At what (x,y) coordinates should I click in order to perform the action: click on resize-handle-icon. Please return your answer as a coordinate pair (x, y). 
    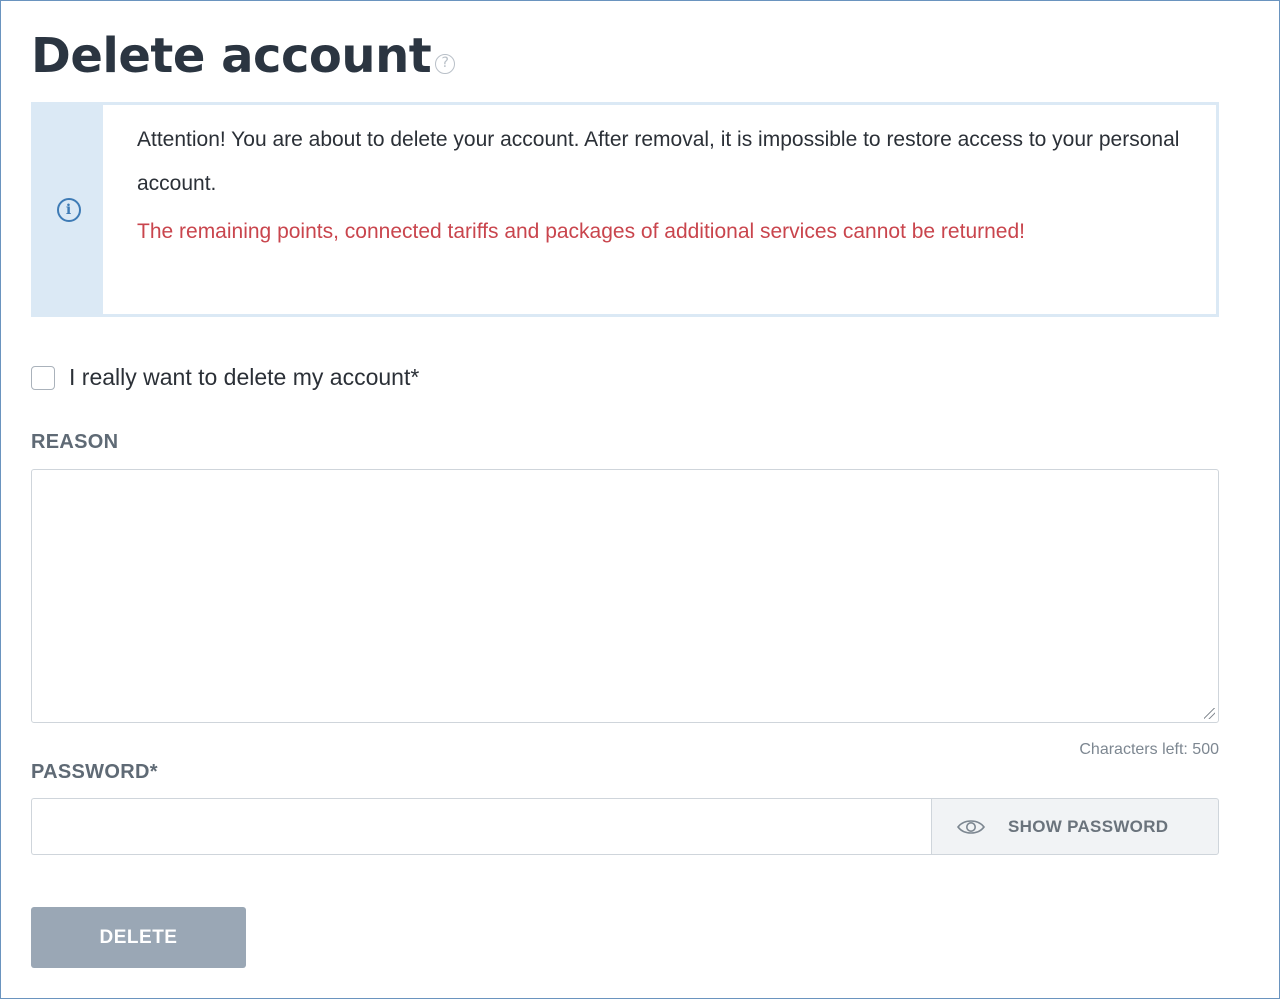
    Looking at the image, I should click on (1209, 713).